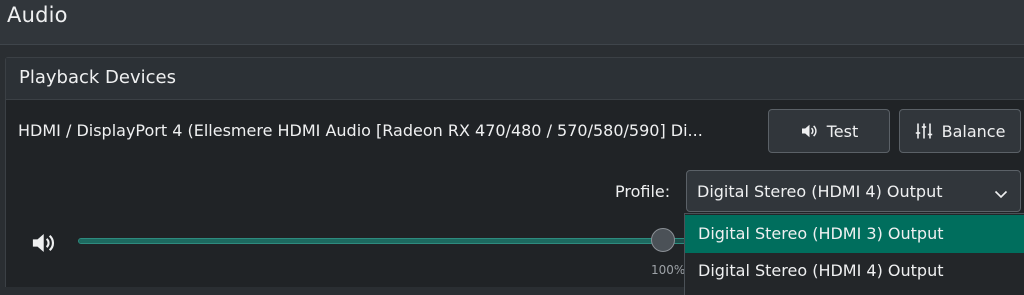 This screenshot has width=1024, height=295. What do you see at coordinates (842, 131) in the screenshot?
I see `test-button-label: Test` at bounding box center [842, 131].